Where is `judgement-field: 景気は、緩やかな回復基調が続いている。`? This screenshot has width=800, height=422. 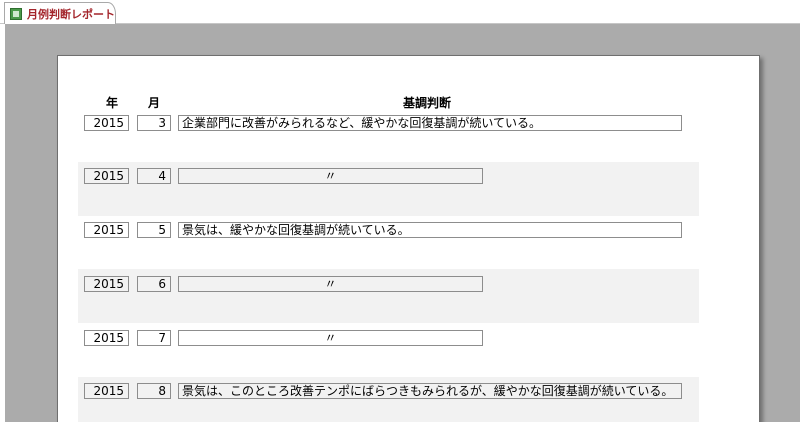
judgement-field: 景気は、緩やかな回復基調が続いている。 is located at coordinates (430, 230).